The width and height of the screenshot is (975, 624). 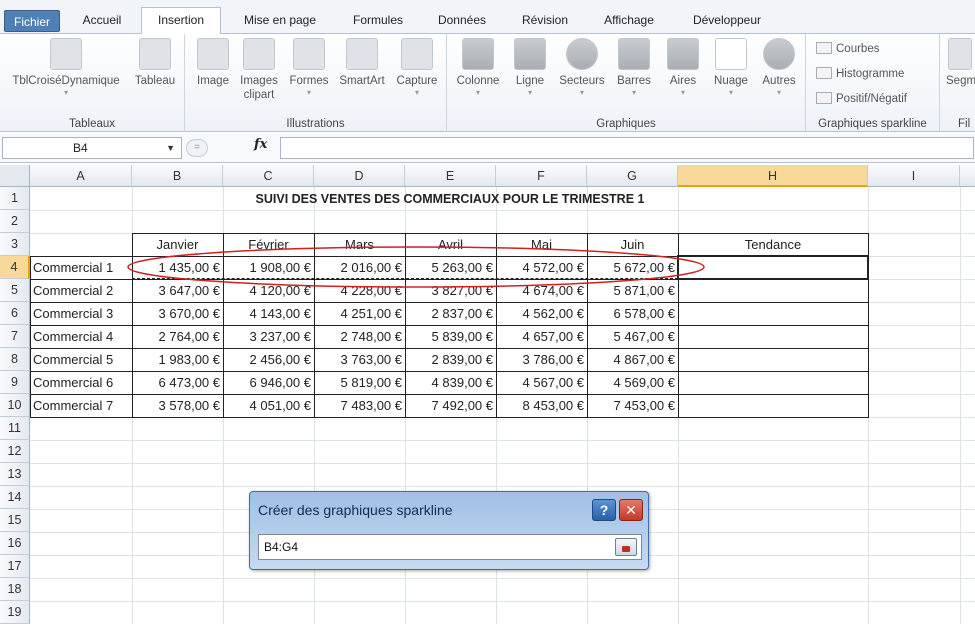 I want to click on clipart-button: Images clipart, so click(x=259, y=70).